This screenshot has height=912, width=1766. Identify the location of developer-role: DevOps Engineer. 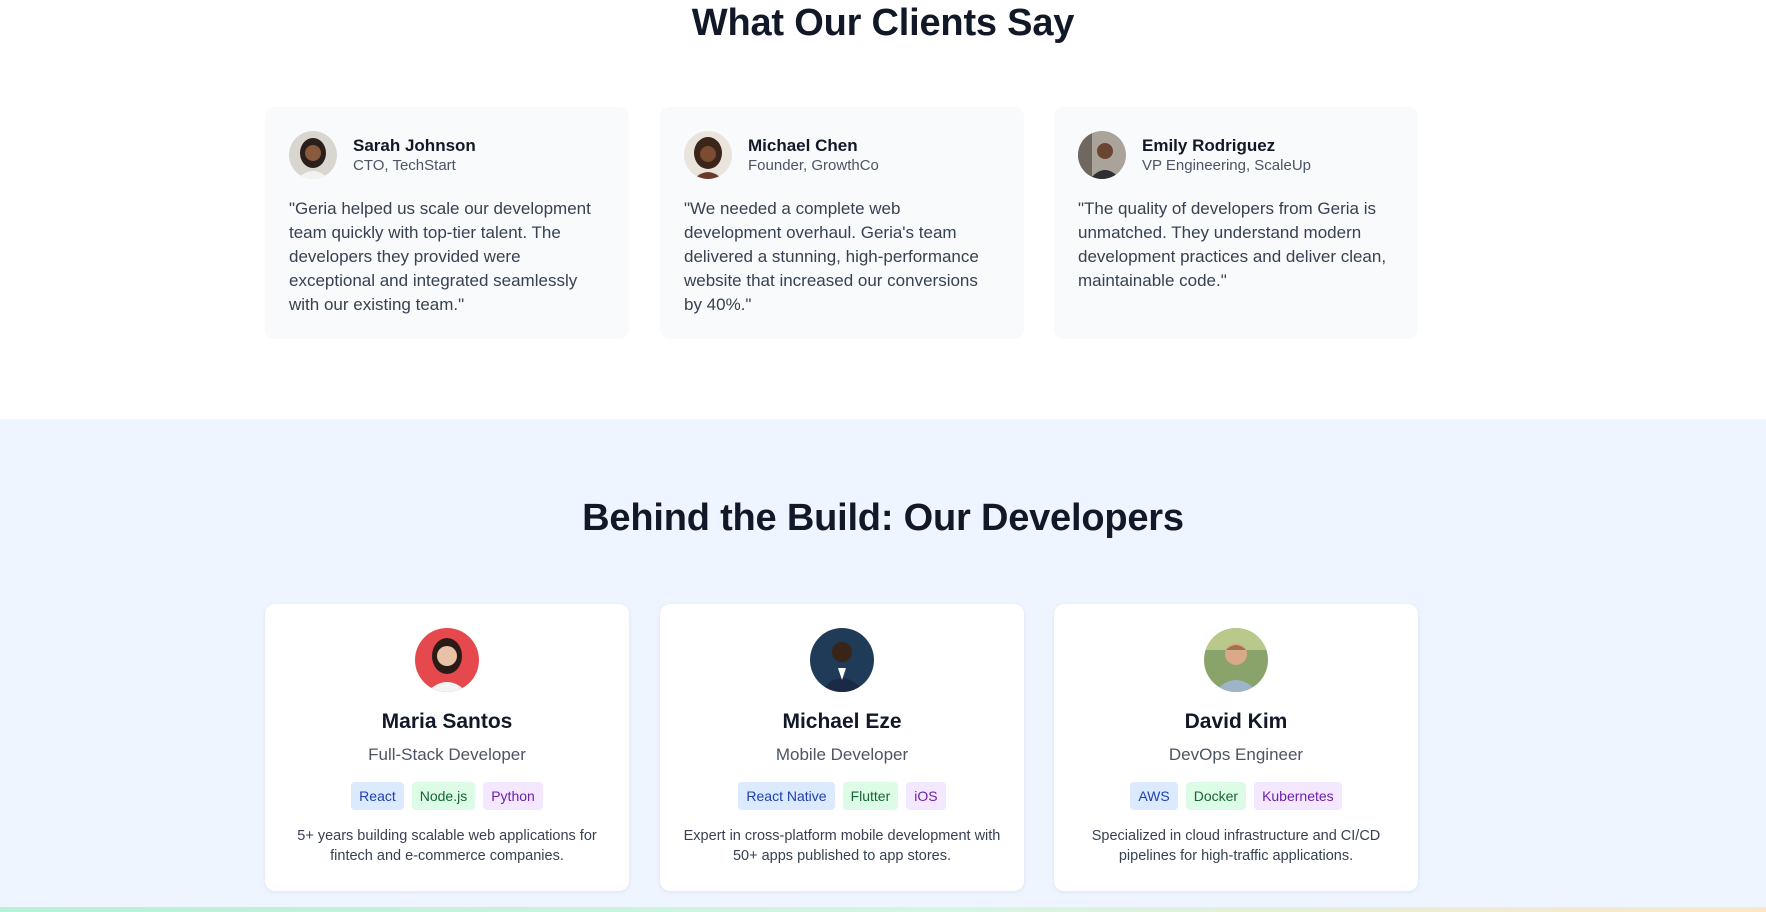
(1236, 754).